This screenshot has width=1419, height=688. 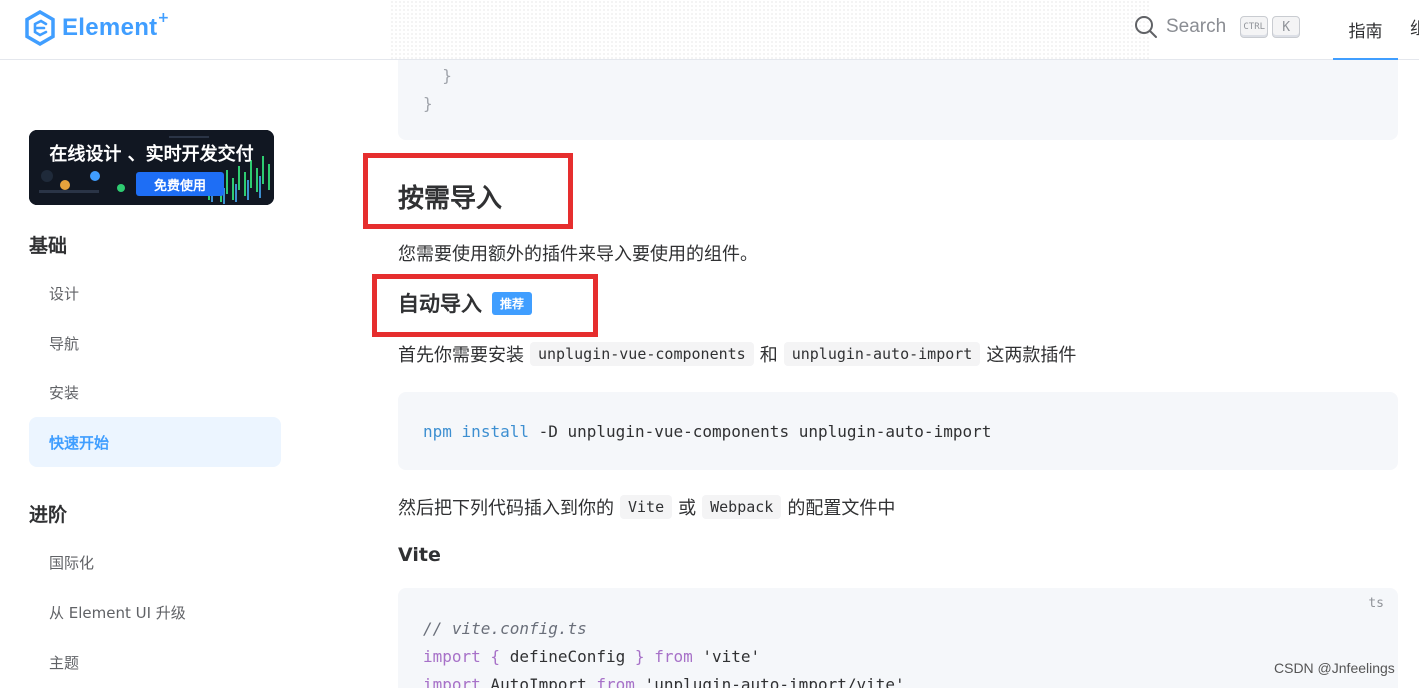 What do you see at coordinates (882, 354) in the screenshot?
I see `inline-code-pkg2: unplugin-auto-import` at bounding box center [882, 354].